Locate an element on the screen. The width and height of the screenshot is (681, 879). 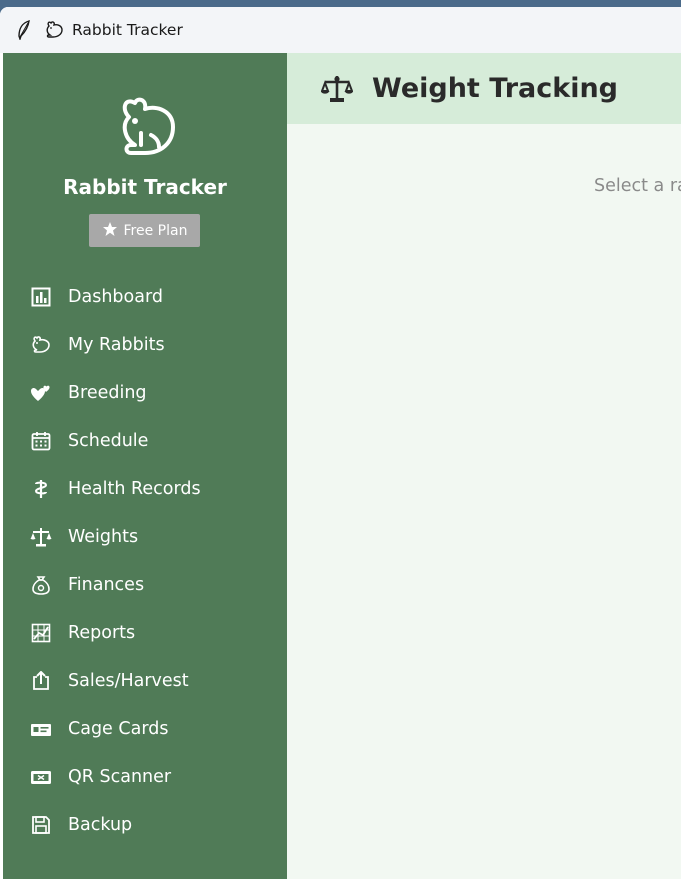
brand-name: Rabbit Tracker is located at coordinates (145, 187).